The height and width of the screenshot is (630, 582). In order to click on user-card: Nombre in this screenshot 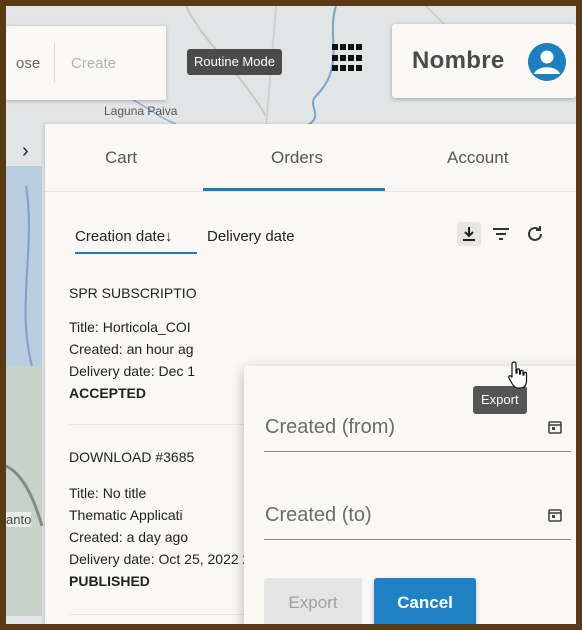, I will do `click(484, 61)`.